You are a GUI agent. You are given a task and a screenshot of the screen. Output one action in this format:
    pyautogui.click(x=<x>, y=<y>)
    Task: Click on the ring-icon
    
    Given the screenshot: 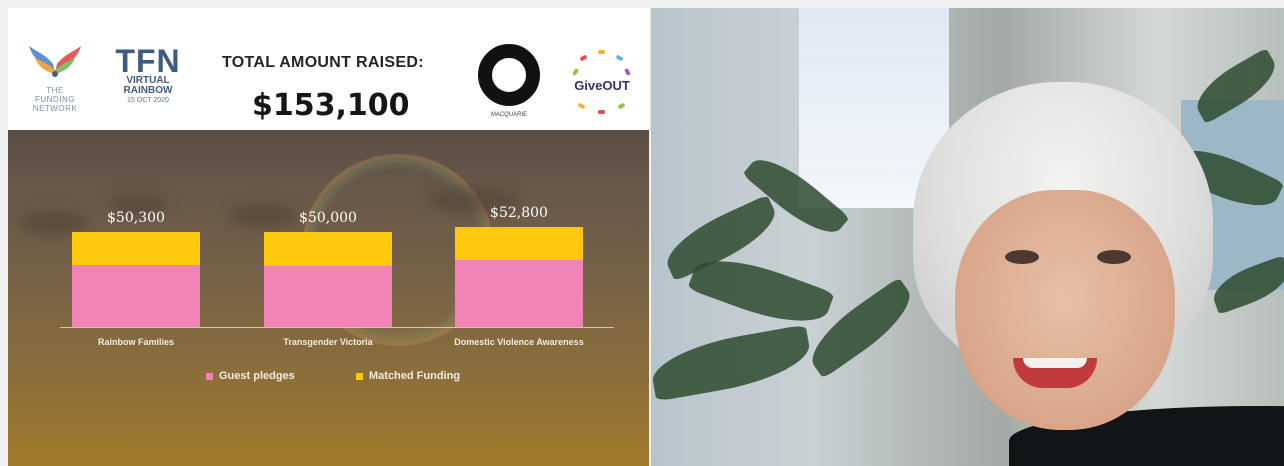 What is the action you would take?
    pyautogui.click(x=509, y=75)
    